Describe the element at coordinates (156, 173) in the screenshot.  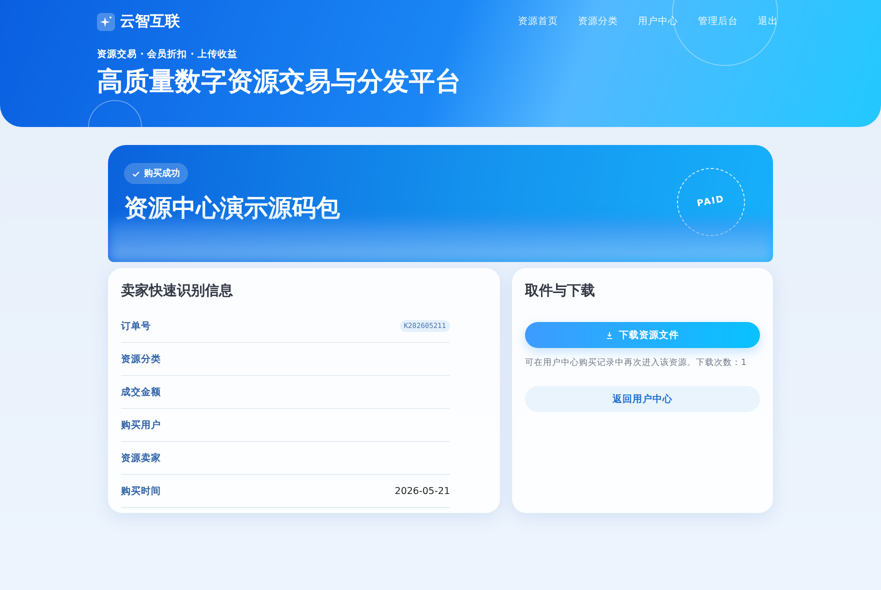
I see `success-badge: 购买成功` at that location.